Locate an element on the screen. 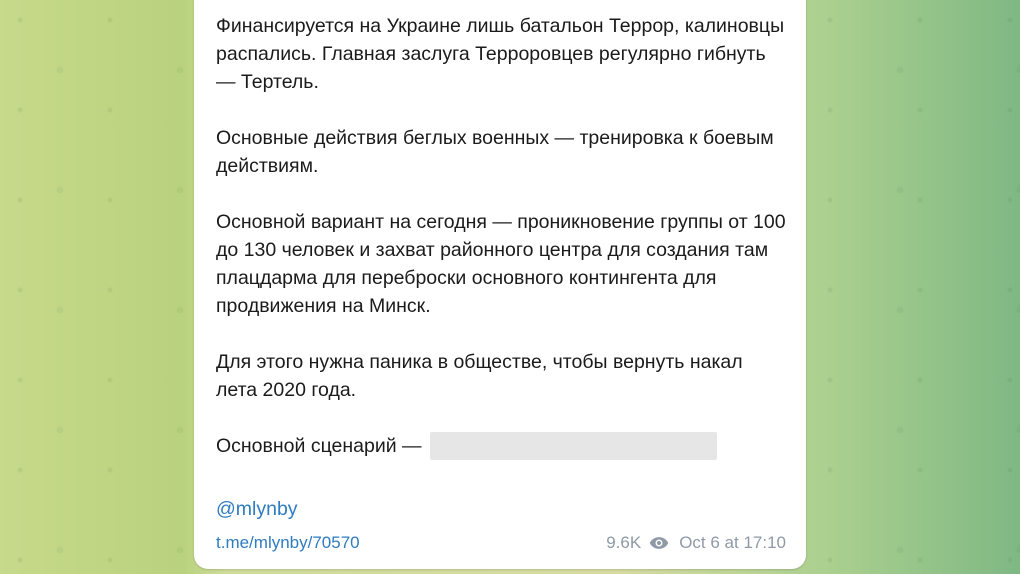  redacted-block is located at coordinates (573, 446).